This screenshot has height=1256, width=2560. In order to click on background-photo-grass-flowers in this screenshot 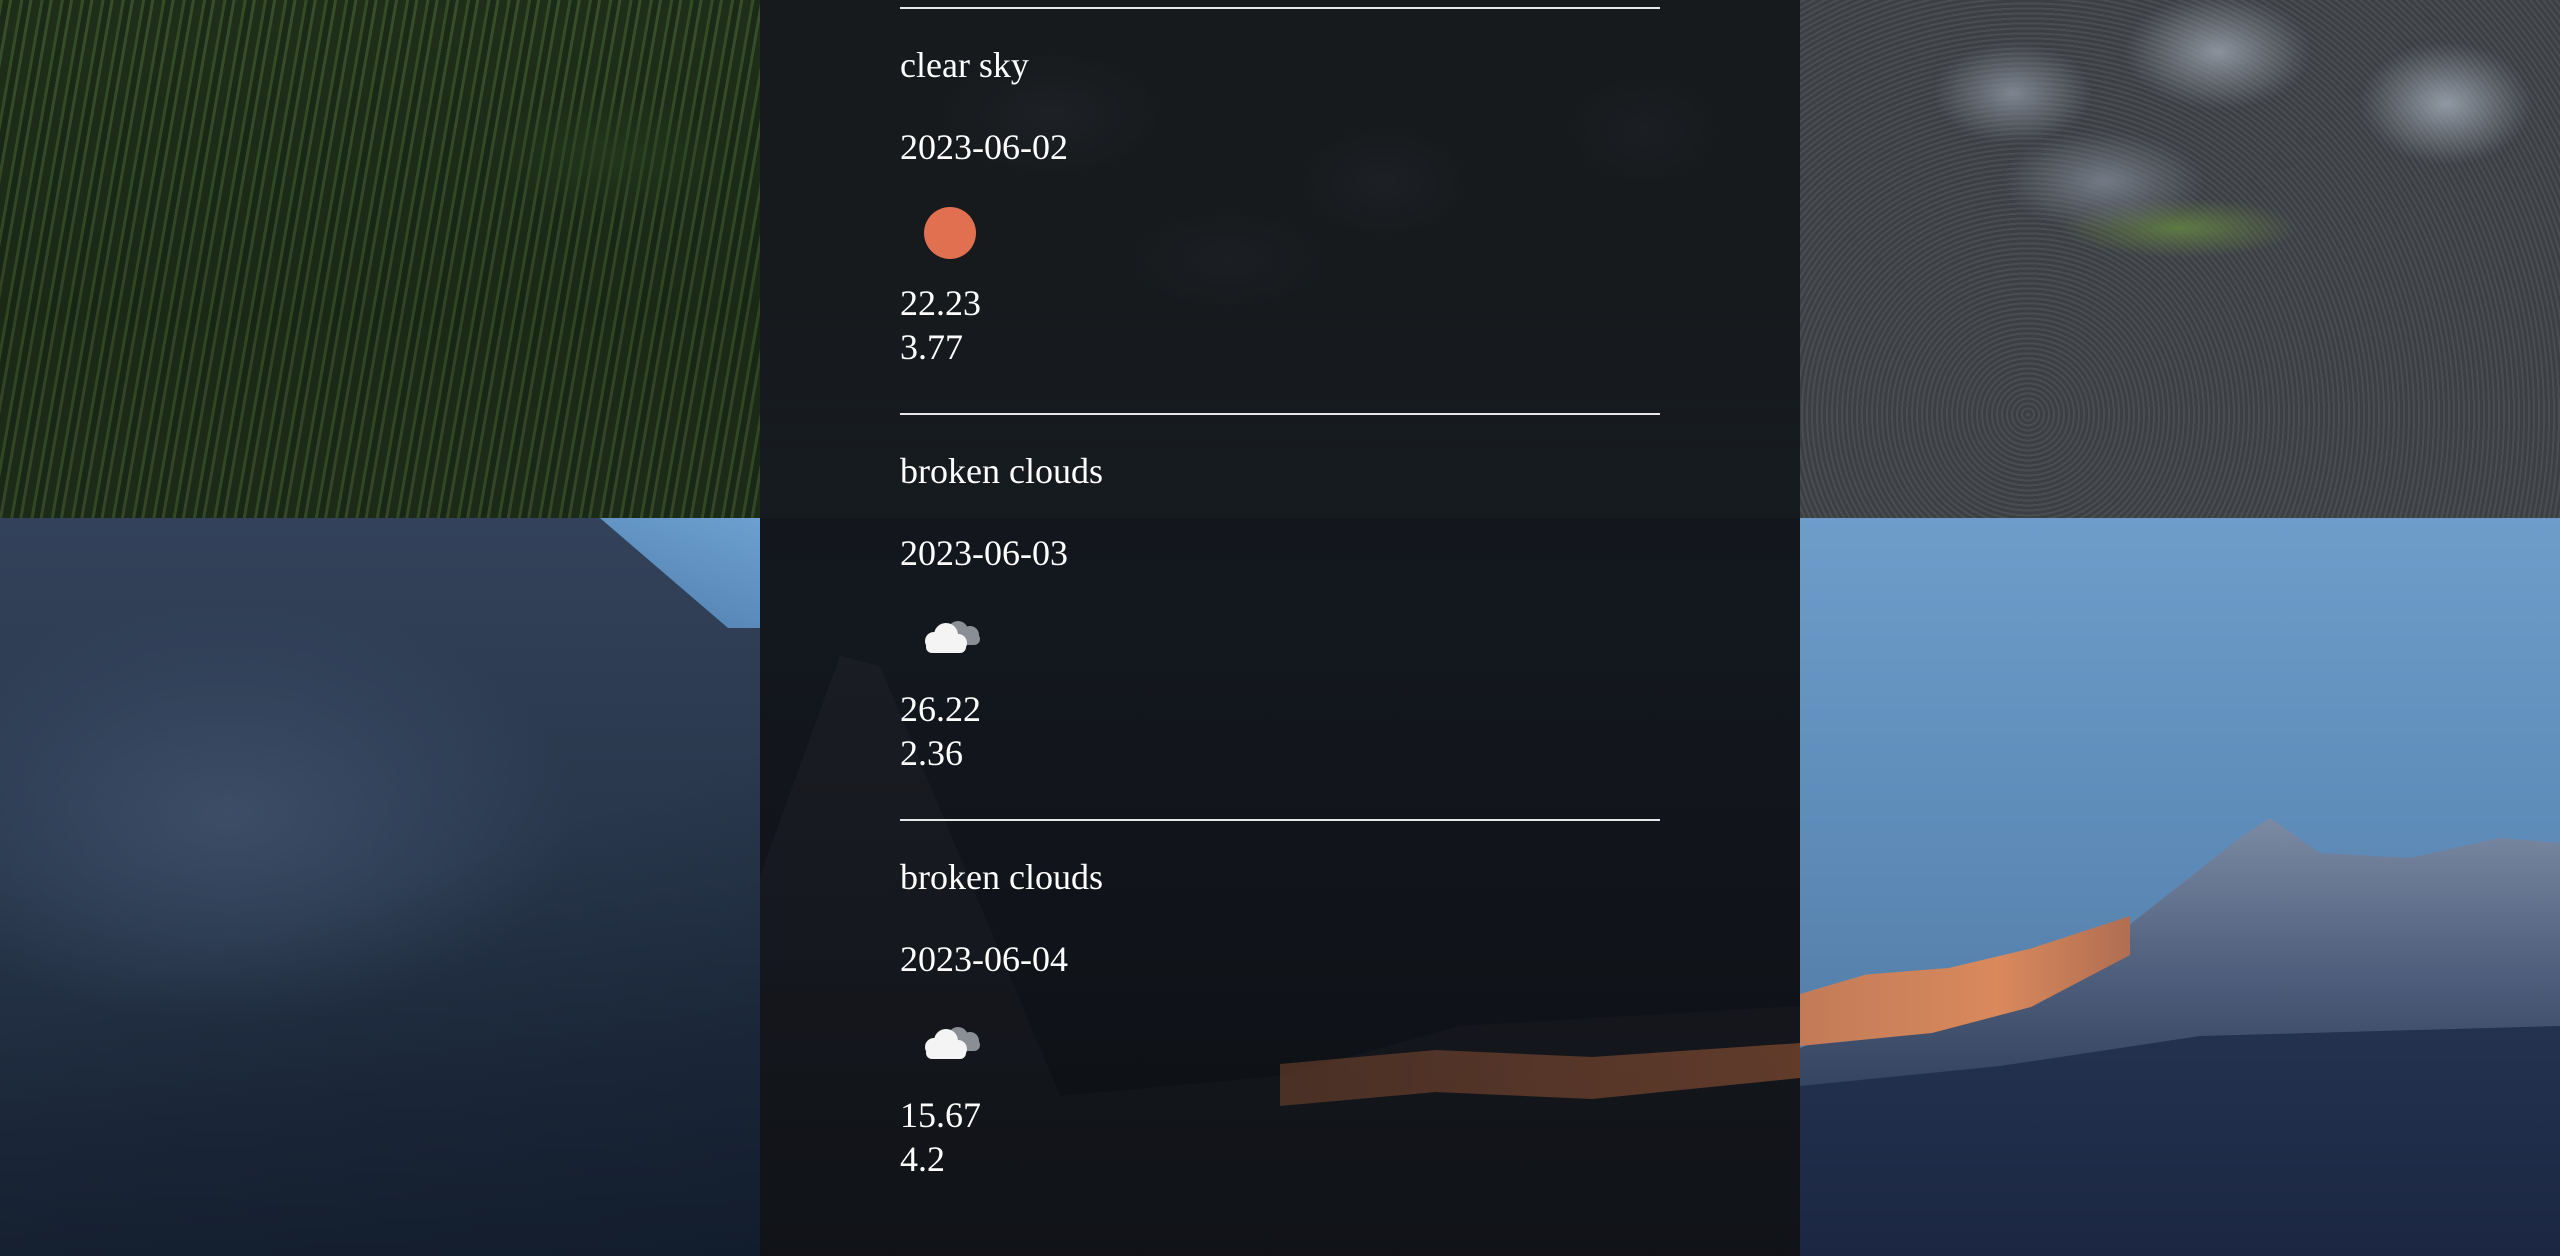, I will do `click(380, 259)`.